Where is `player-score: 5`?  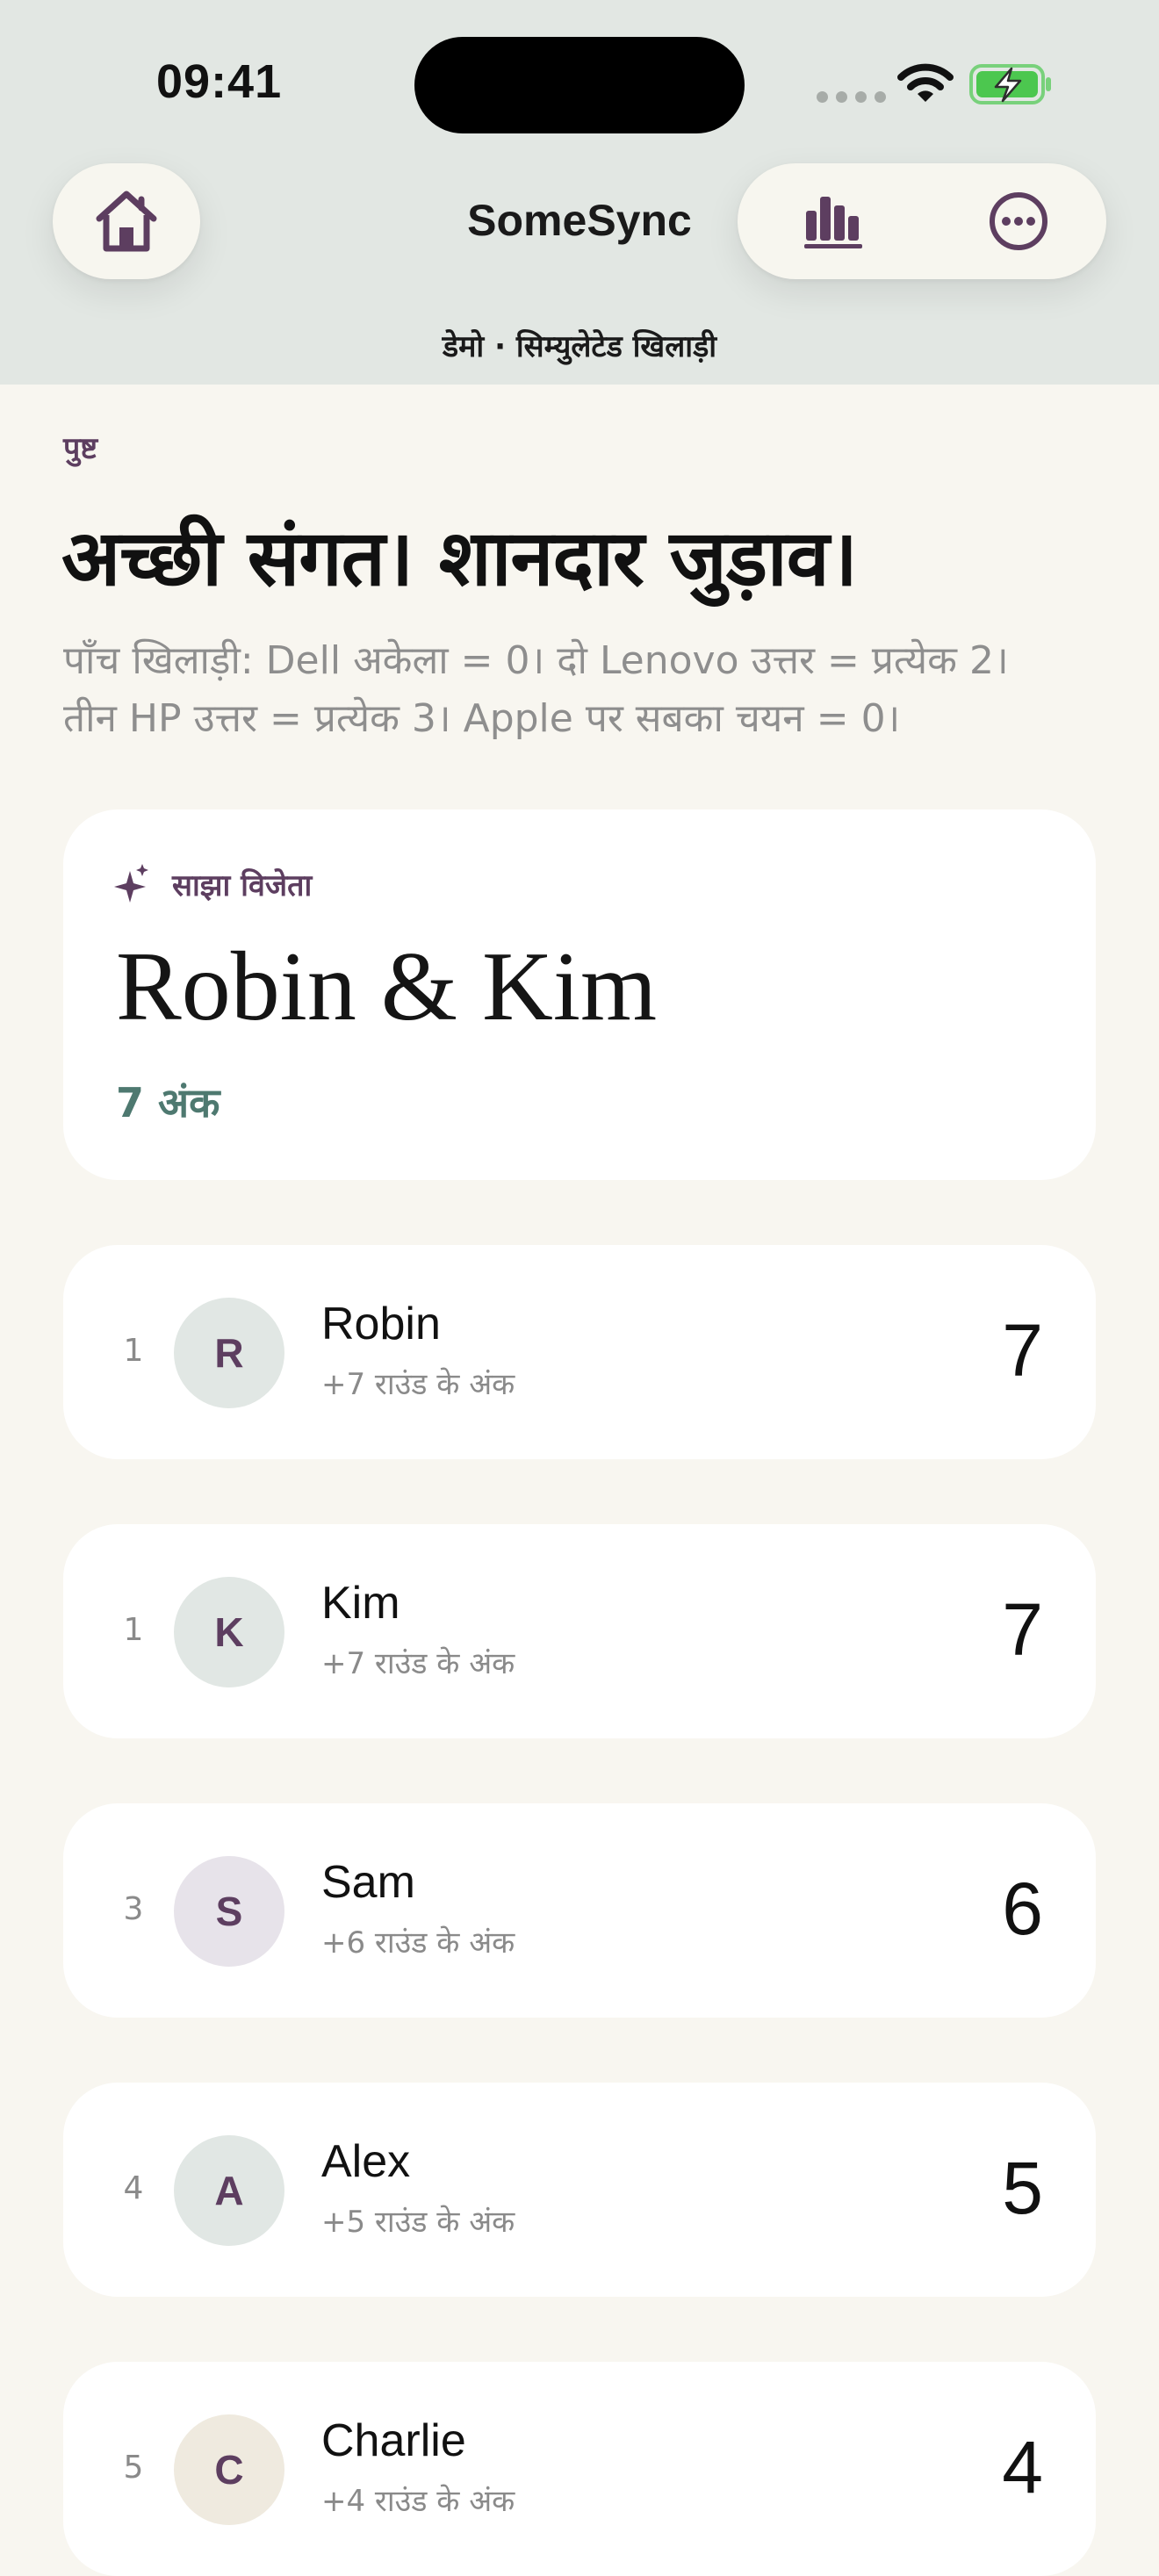 player-score: 5 is located at coordinates (1023, 2188).